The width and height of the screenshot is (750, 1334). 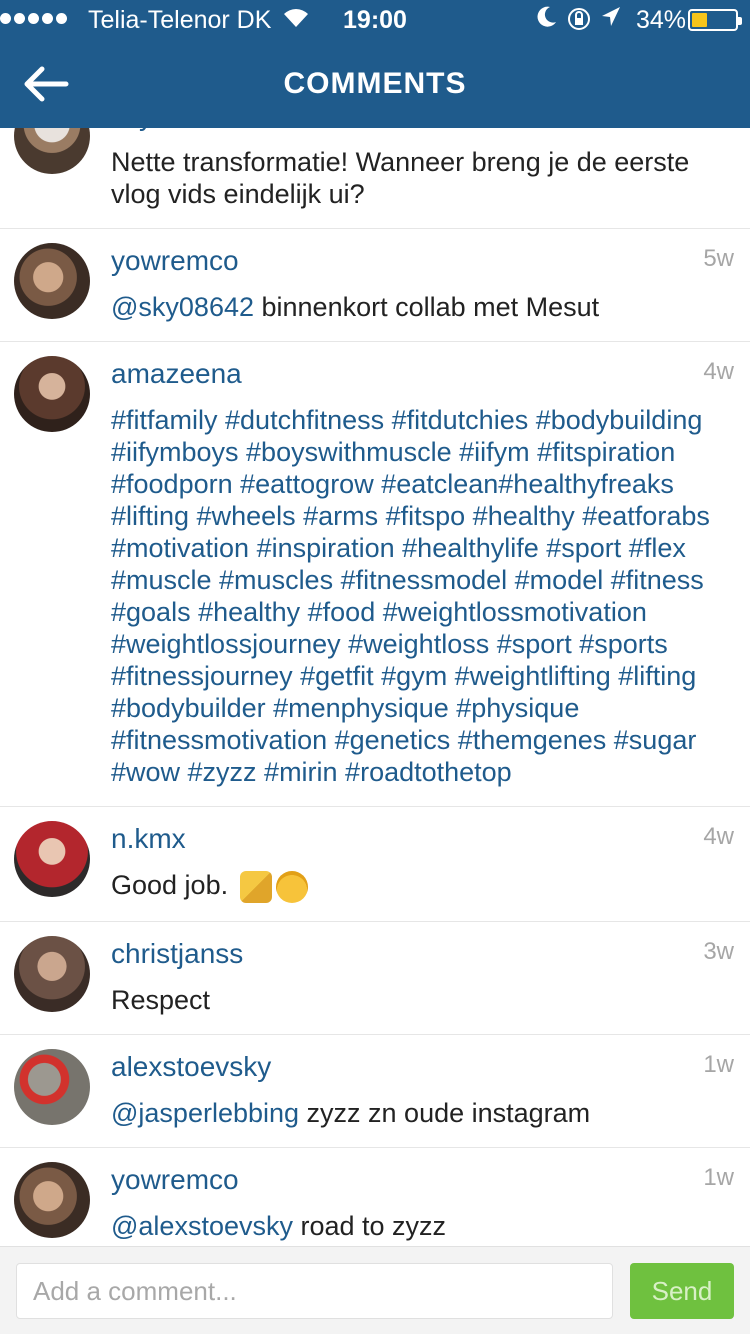 I want to click on comment-tag-link: @jasperlebbing, so click(x=205, y=1113).